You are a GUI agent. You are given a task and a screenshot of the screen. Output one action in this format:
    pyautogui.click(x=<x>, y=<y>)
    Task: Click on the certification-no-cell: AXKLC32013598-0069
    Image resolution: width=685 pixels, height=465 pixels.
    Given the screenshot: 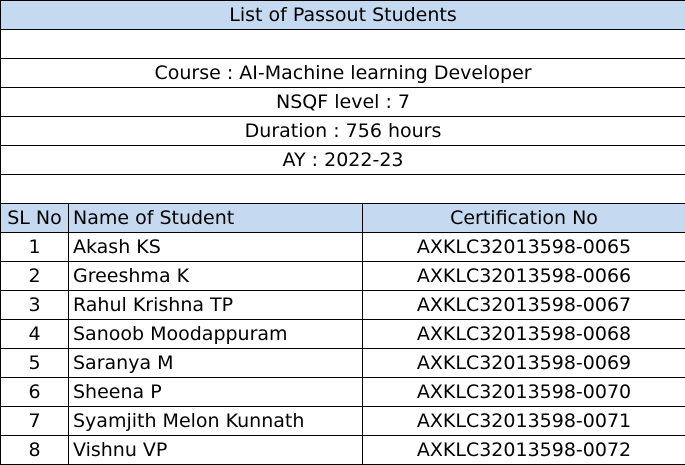 What is the action you would take?
    pyautogui.click(x=523, y=363)
    